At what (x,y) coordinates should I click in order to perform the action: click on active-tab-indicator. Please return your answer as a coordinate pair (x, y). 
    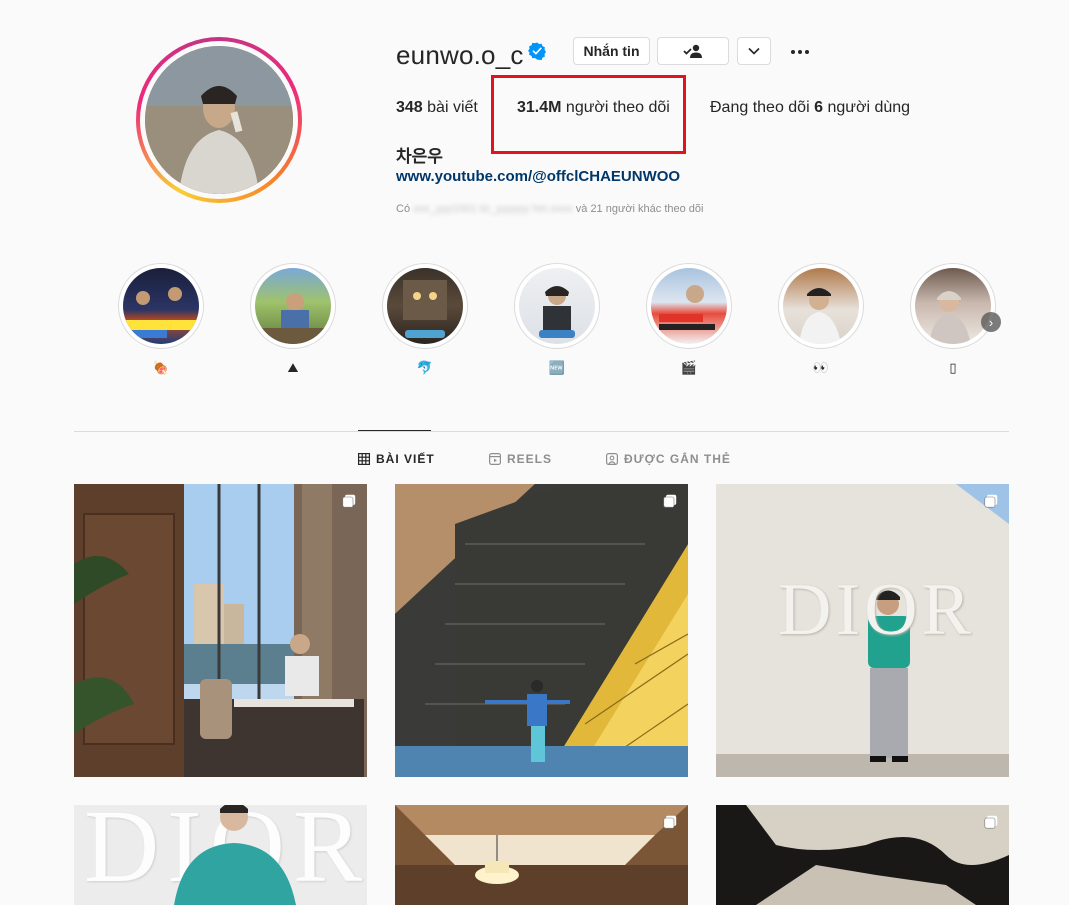
    Looking at the image, I should click on (394, 430).